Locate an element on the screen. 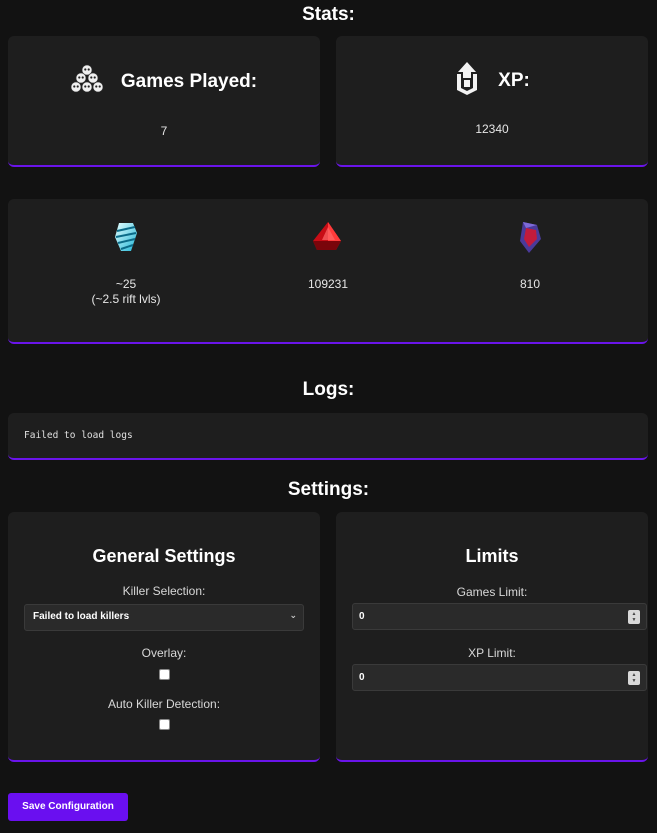 Image resolution: width=657 pixels, height=833 pixels. auto-killer-detection-checkbox is located at coordinates (164, 724).